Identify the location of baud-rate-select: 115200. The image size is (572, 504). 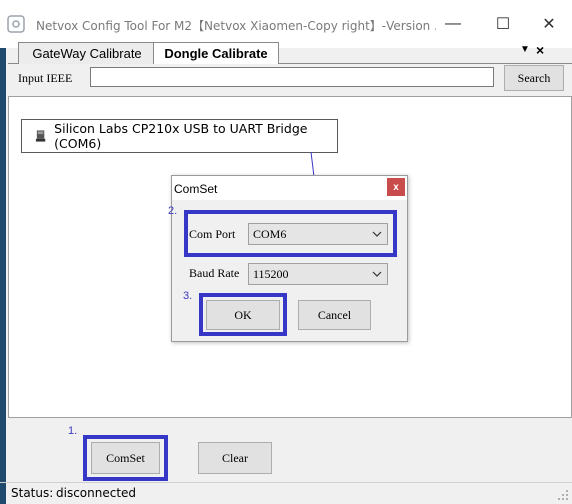
(318, 274).